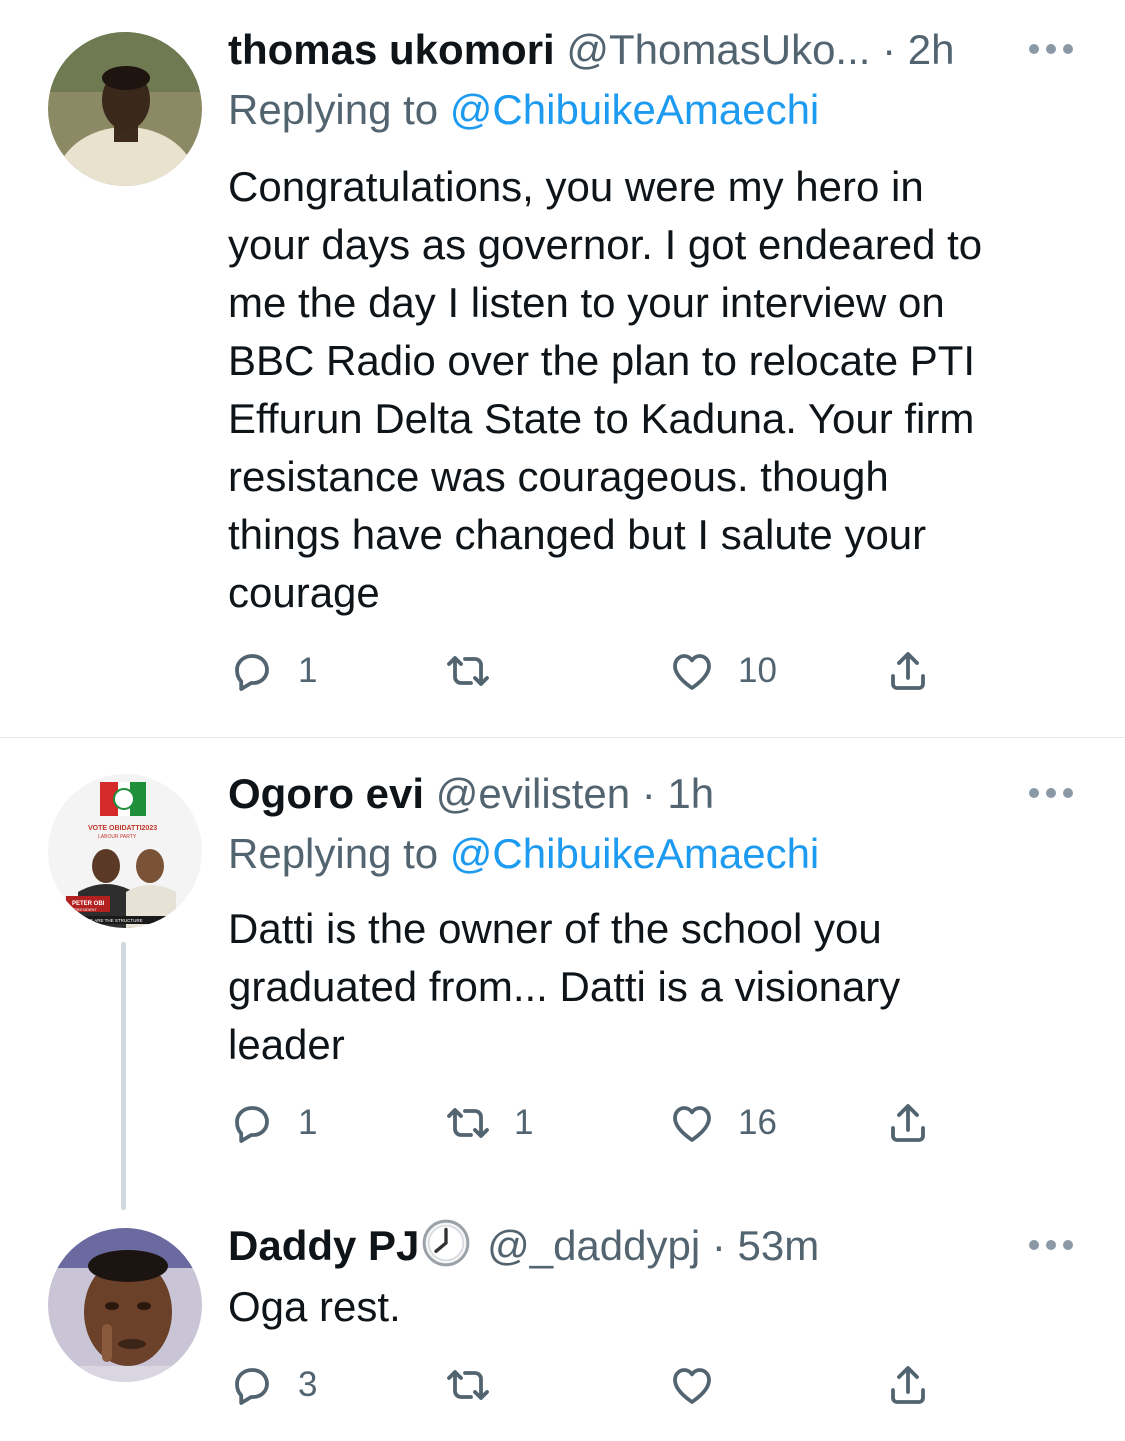  I want to click on tweet-actions: 1 1 16, so click(588, 1123).